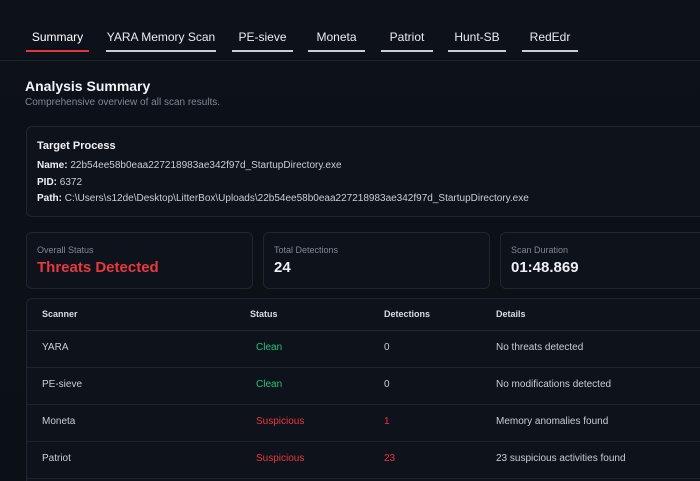 The width and height of the screenshot is (700, 481). What do you see at coordinates (76, 146) in the screenshot?
I see `target-process-heading: Target Process` at bounding box center [76, 146].